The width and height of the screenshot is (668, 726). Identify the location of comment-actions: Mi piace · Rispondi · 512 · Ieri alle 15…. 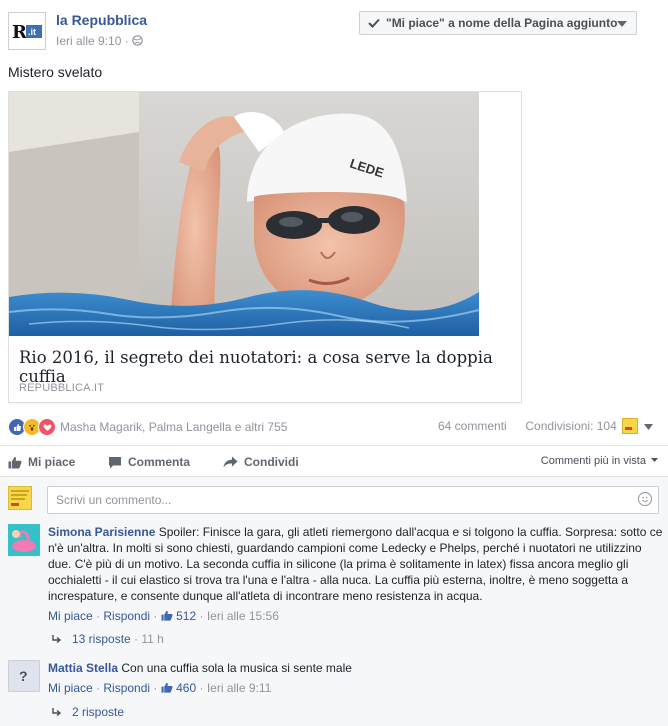
(163, 616).